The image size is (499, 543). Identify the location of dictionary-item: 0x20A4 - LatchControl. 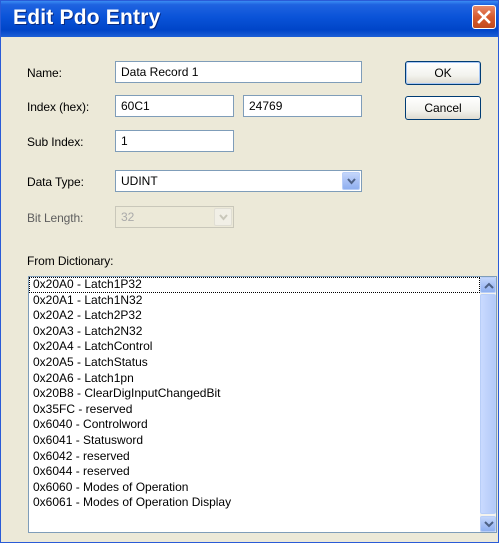
(254, 347).